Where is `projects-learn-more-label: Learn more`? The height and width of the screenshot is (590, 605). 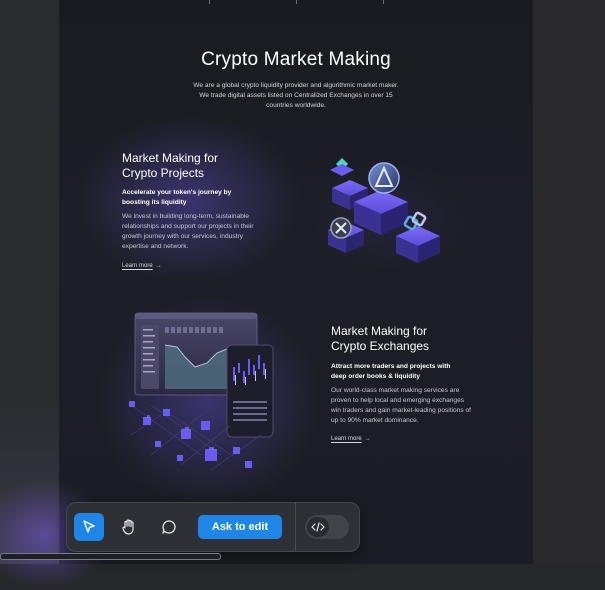
projects-learn-more-label: Learn more is located at coordinates (137, 266).